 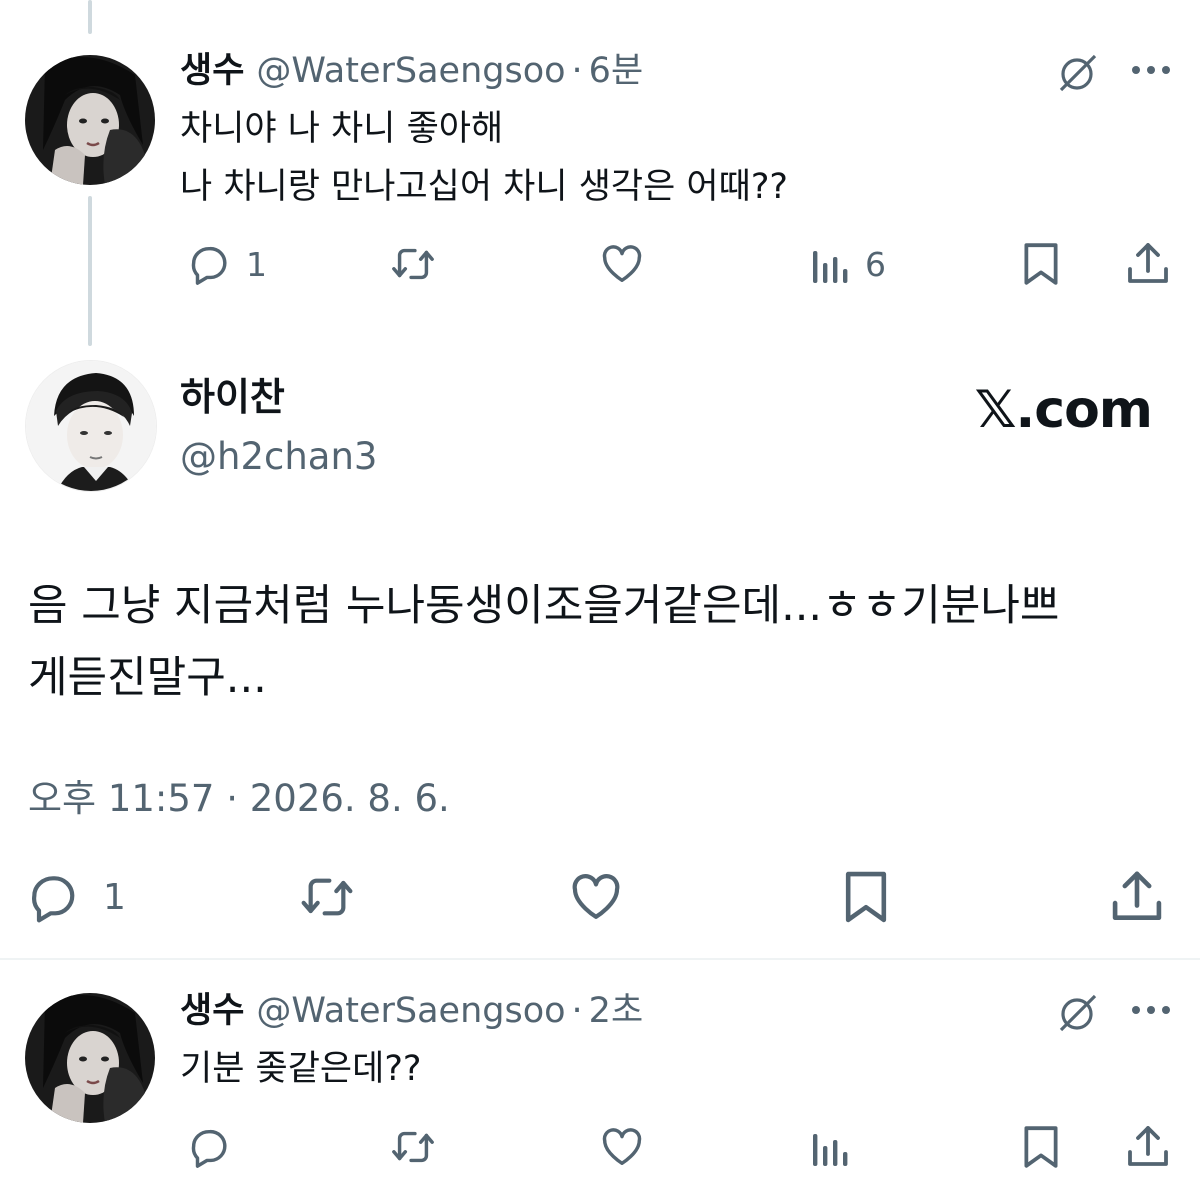 What do you see at coordinates (232, 397) in the screenshot?
I see `display-name: 하이찬` at bounding box center [232, 397].